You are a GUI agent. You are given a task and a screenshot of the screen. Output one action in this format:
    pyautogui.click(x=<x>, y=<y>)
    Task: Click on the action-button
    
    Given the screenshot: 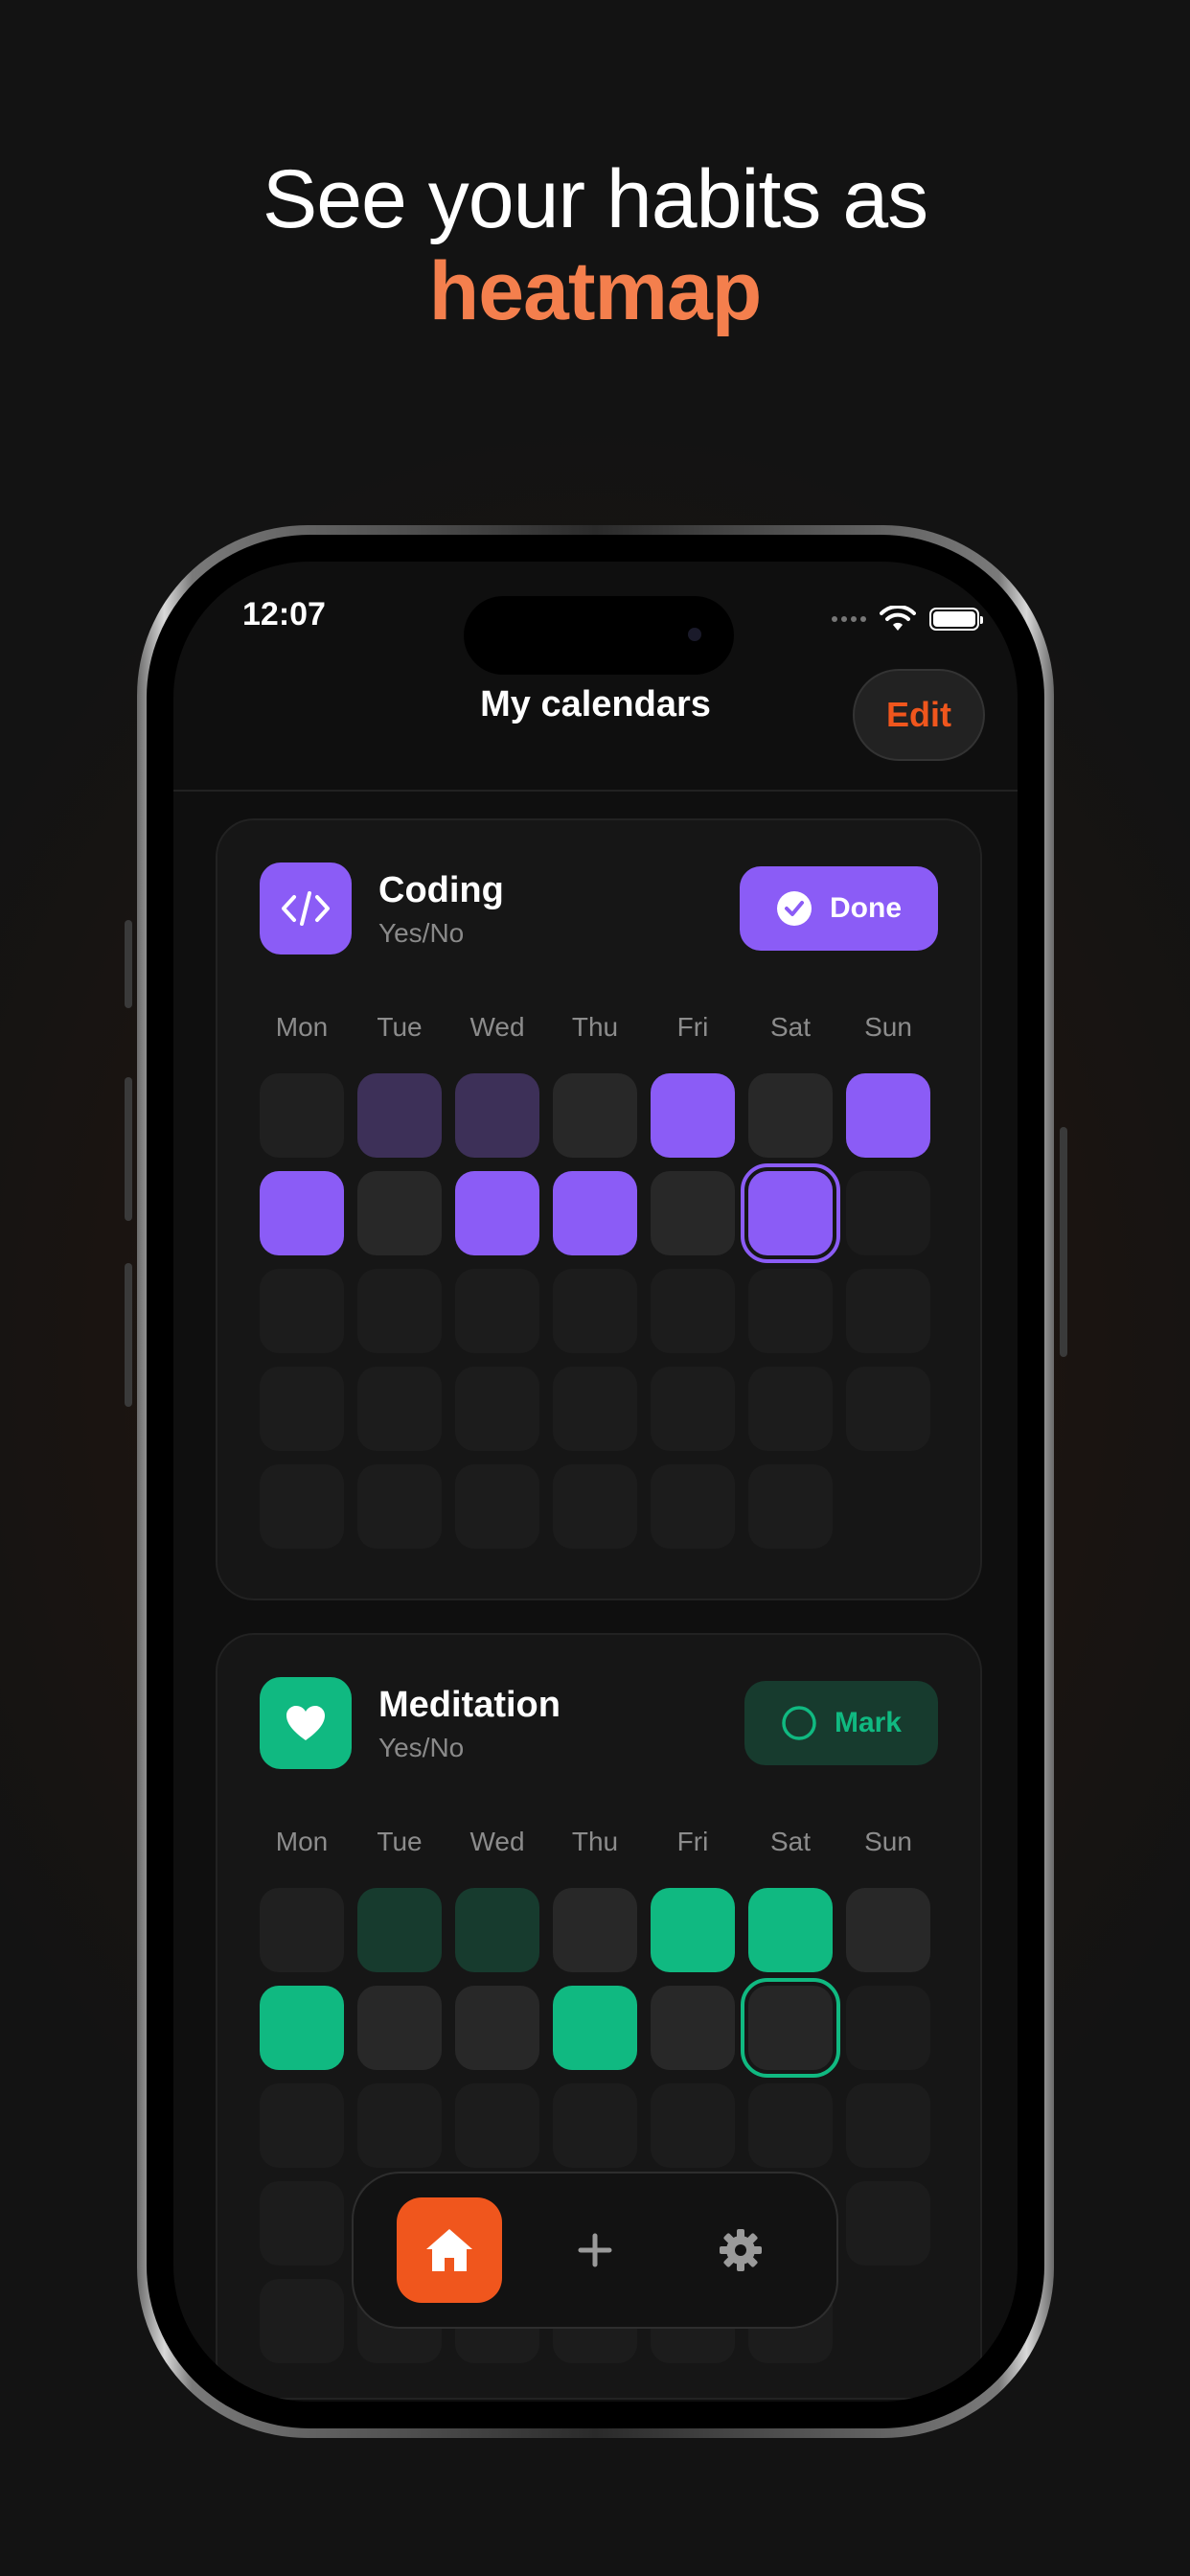 What is the action you would take?
    pyautogui.click(x=128, y=964)
    